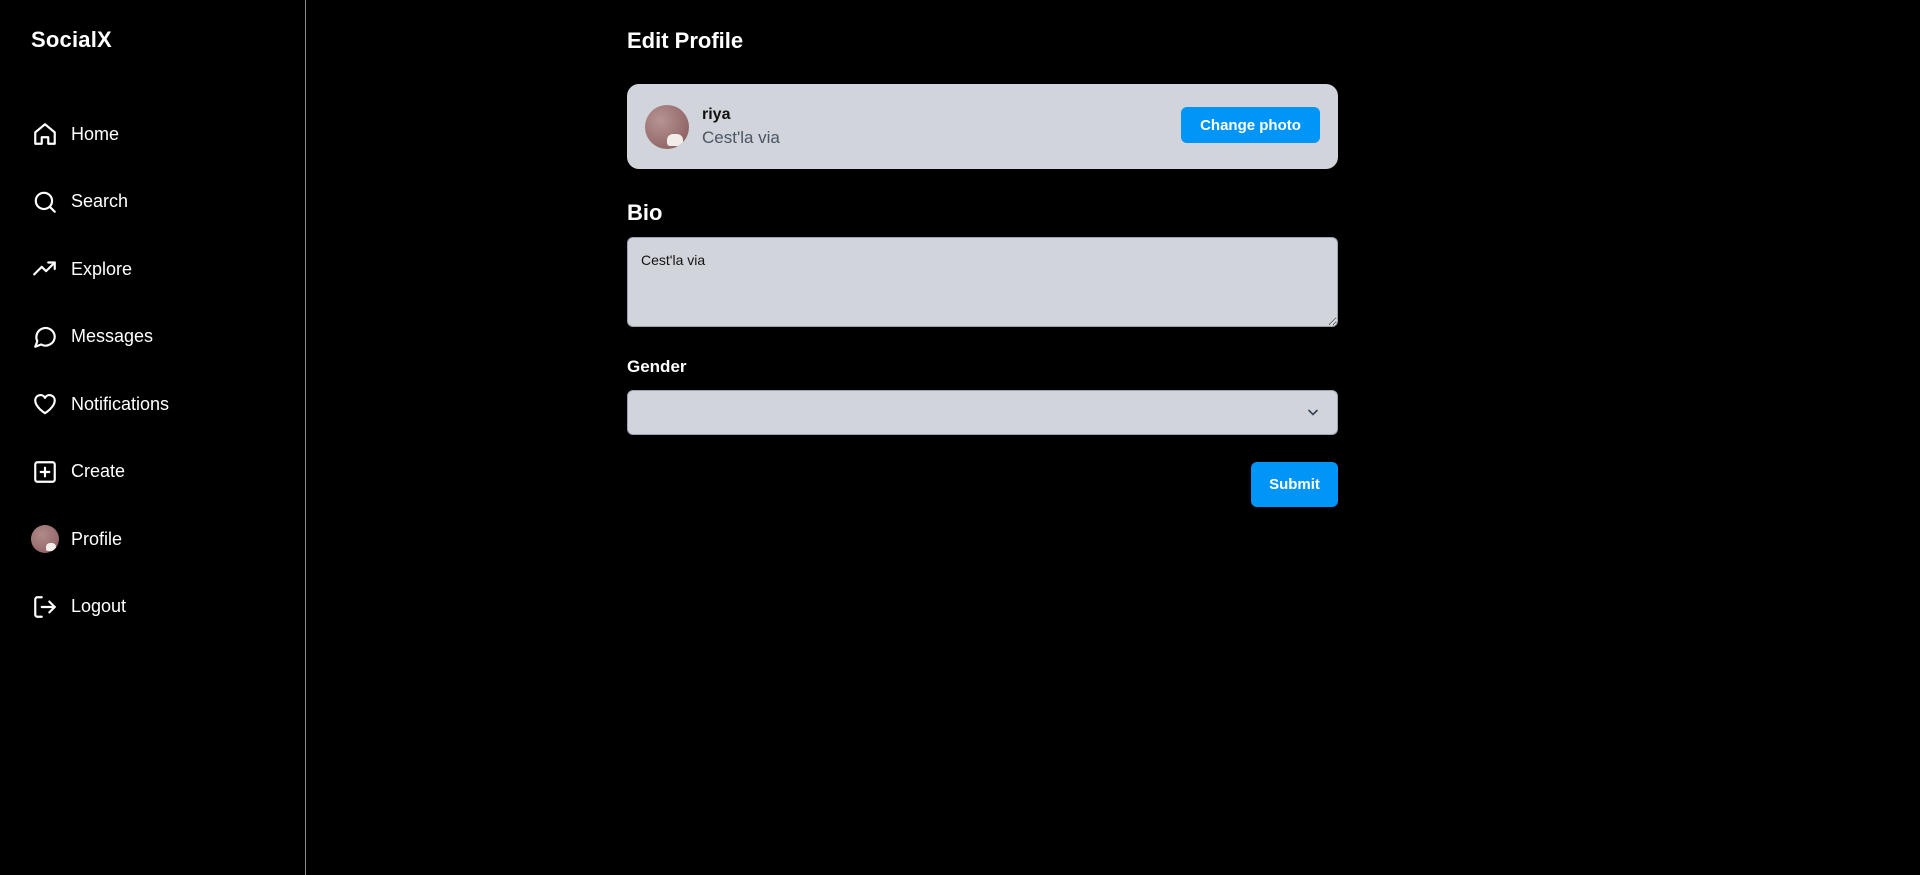 This screenshot has height=875, width=1920. What do you see at coordinates (71, 40) in the screenshot?
I see `brand-logo: SocialX` at bounding box center [71, 40].